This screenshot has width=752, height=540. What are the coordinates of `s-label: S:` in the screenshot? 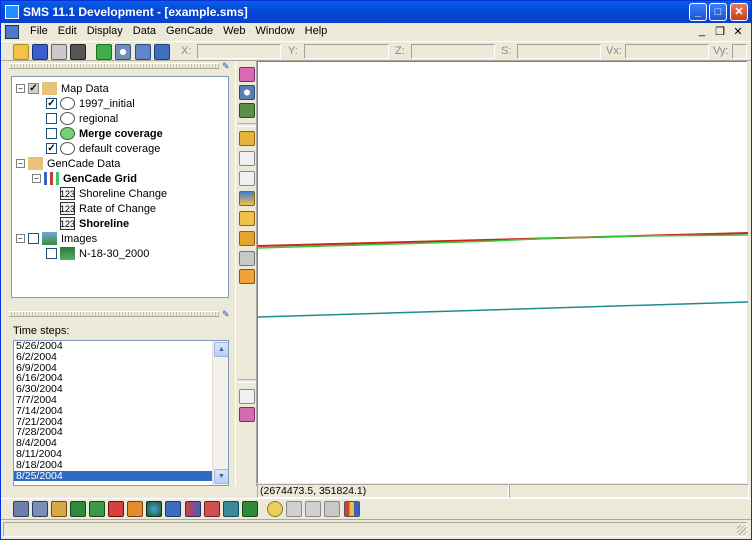 It's located at (506, 51).